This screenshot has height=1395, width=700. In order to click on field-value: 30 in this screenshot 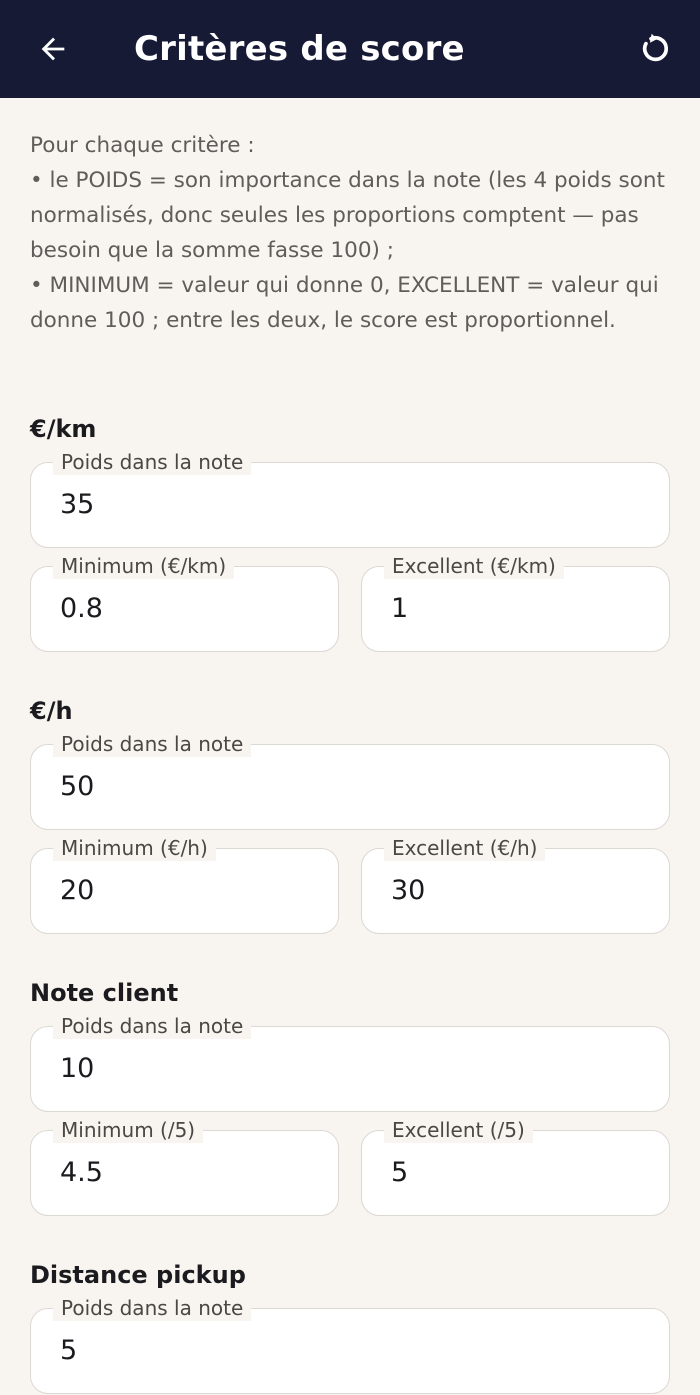, I will do `click(408, 891)`.